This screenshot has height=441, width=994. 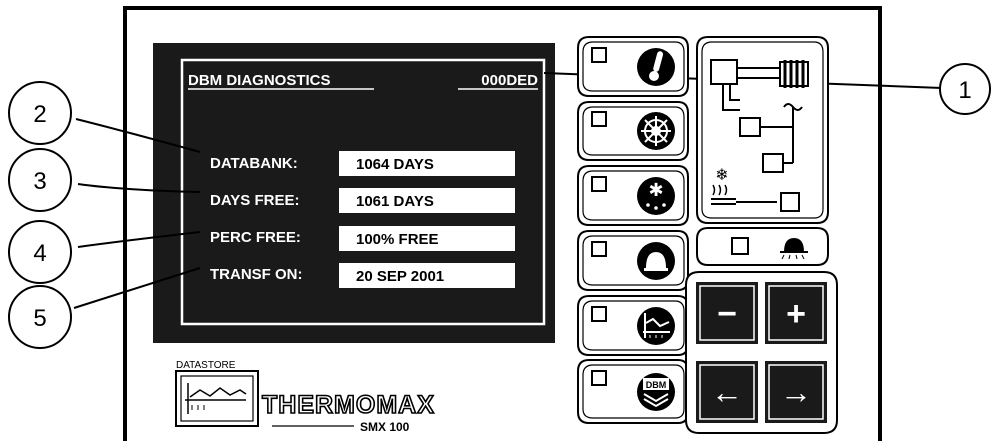 I want to click on callout-5-number: 5, so click(x=39, y=318).